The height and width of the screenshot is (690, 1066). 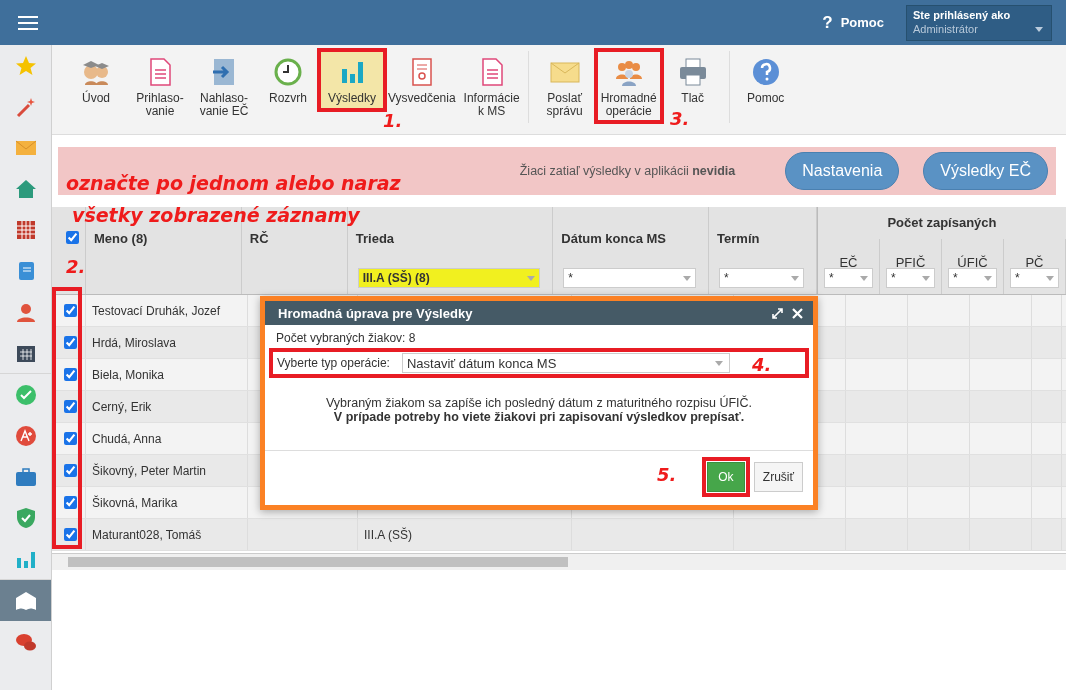 I want to click on selected-count: Počet vybraných žiakov: 8, so click(x=346, y=338).